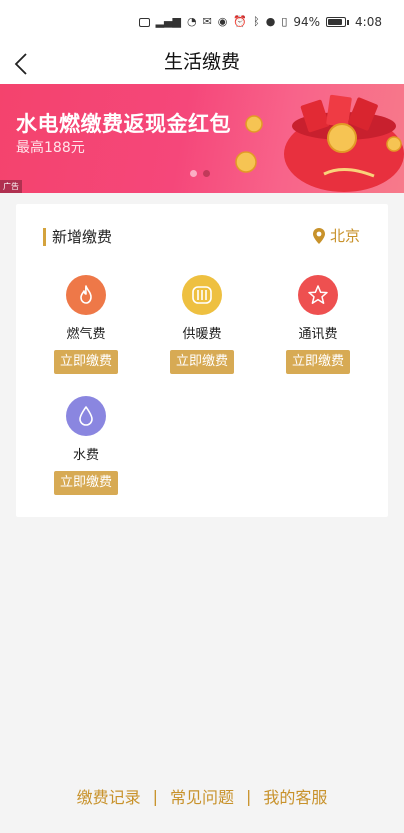 The image size is (404, 833). I want to click on back-button, so click(21, 64).